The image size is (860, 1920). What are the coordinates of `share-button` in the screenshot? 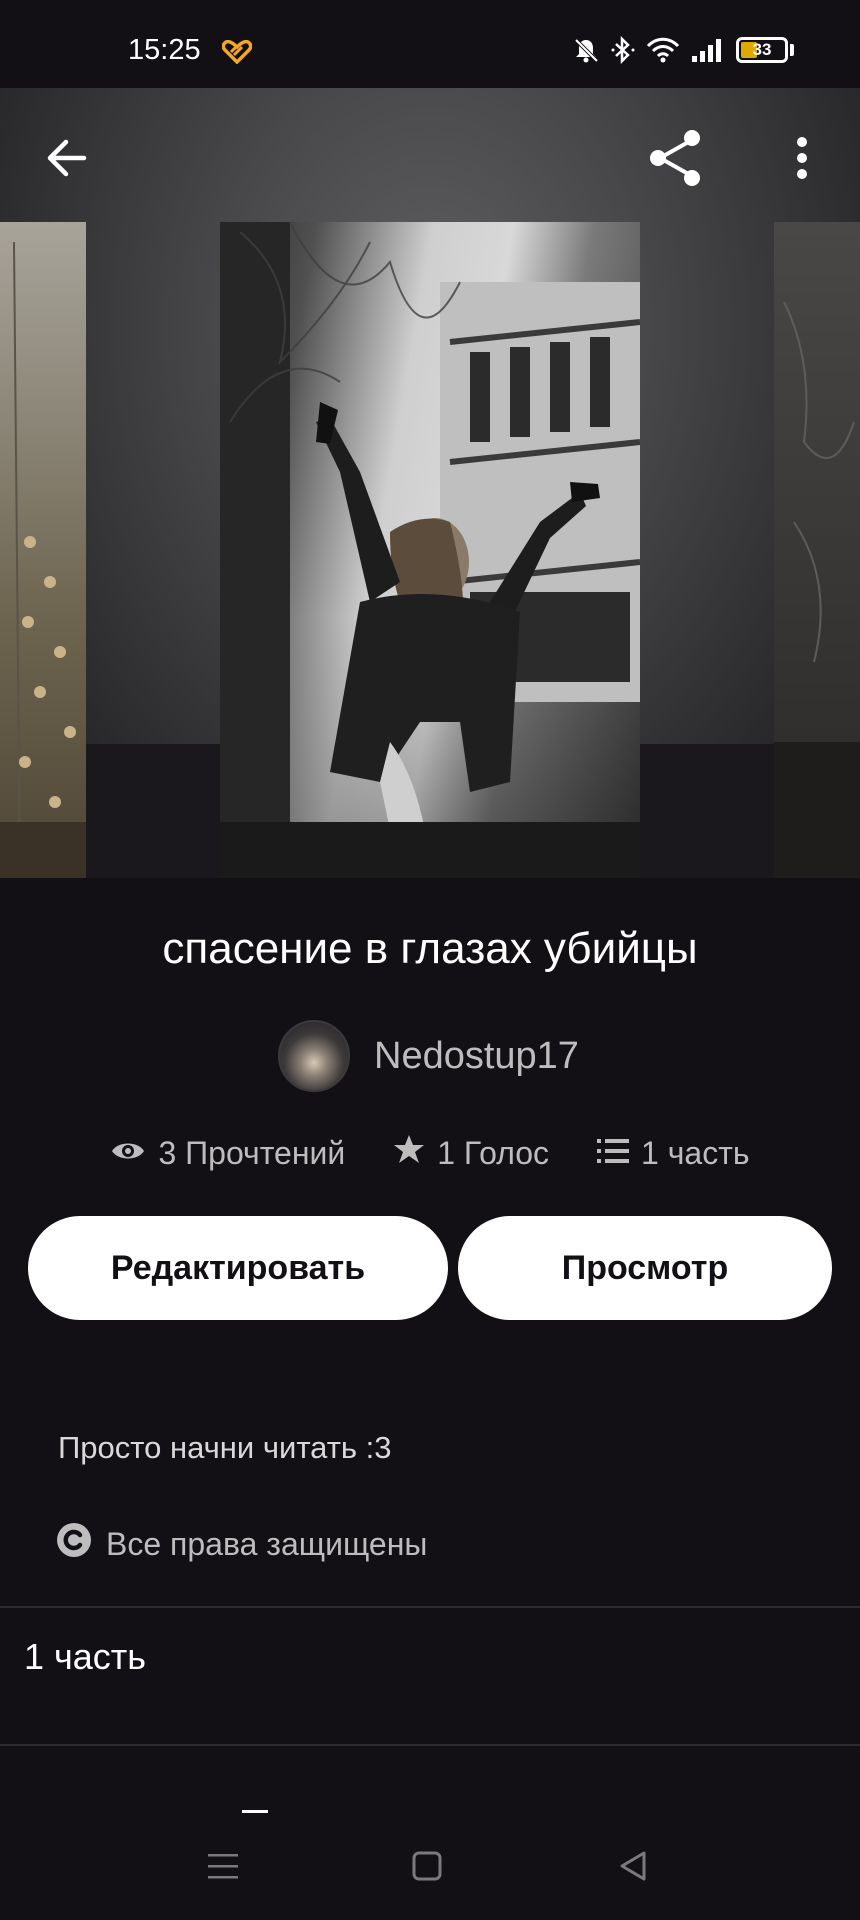 It's located at (676, 160).